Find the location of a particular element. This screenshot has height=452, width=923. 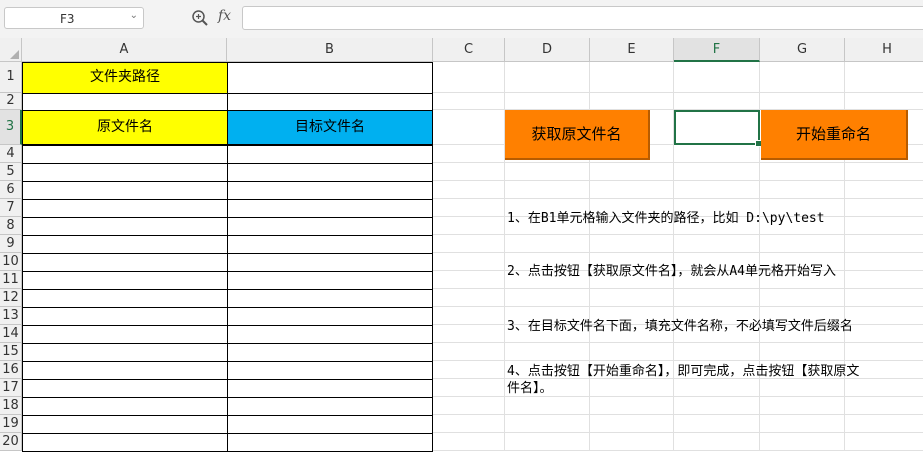

cell-A12 is located at coordinates (125, 298).